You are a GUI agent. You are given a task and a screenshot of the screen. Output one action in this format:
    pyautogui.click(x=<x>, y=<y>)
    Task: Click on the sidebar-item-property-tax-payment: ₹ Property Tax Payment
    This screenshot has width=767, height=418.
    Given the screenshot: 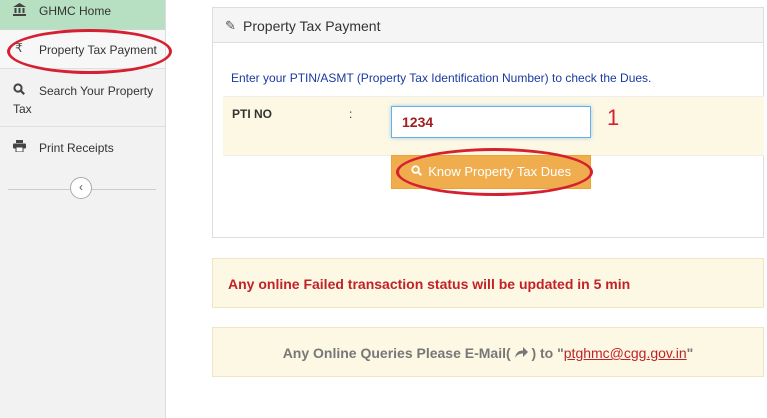 What is the action you would take?
    pyautogui.click(x=82, y=49)
    